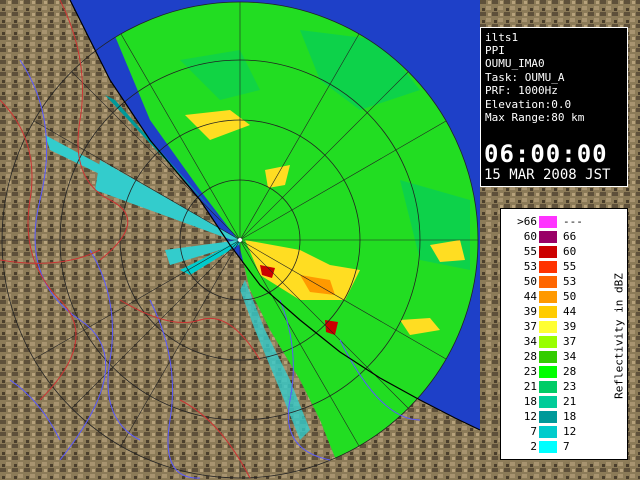  Describe the element at coordinates (240, 240) in the screenshot. I see `radar-site-marker` at that location.